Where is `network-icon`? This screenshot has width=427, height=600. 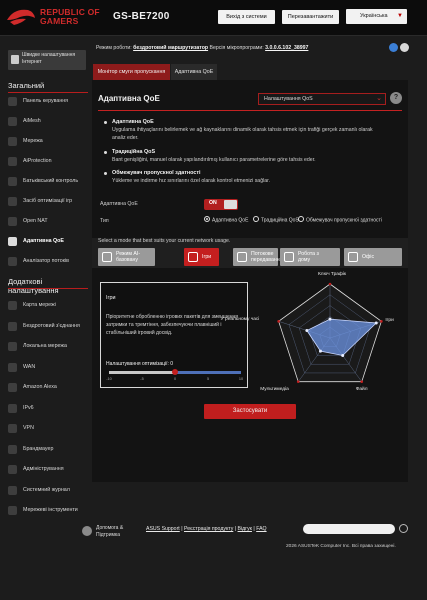 network-icon is located at coordinates (12, 141).